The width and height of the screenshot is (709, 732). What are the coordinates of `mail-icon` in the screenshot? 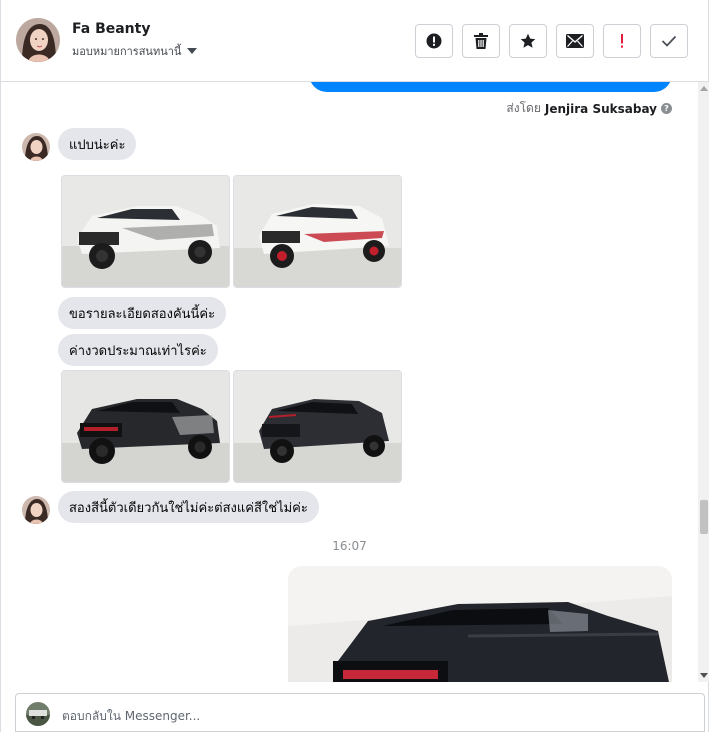 It's located at (575, 41).